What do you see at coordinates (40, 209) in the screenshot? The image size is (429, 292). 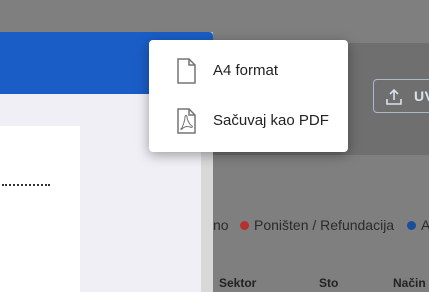 I see `receipt-paper` at bounding box center [40, 209].